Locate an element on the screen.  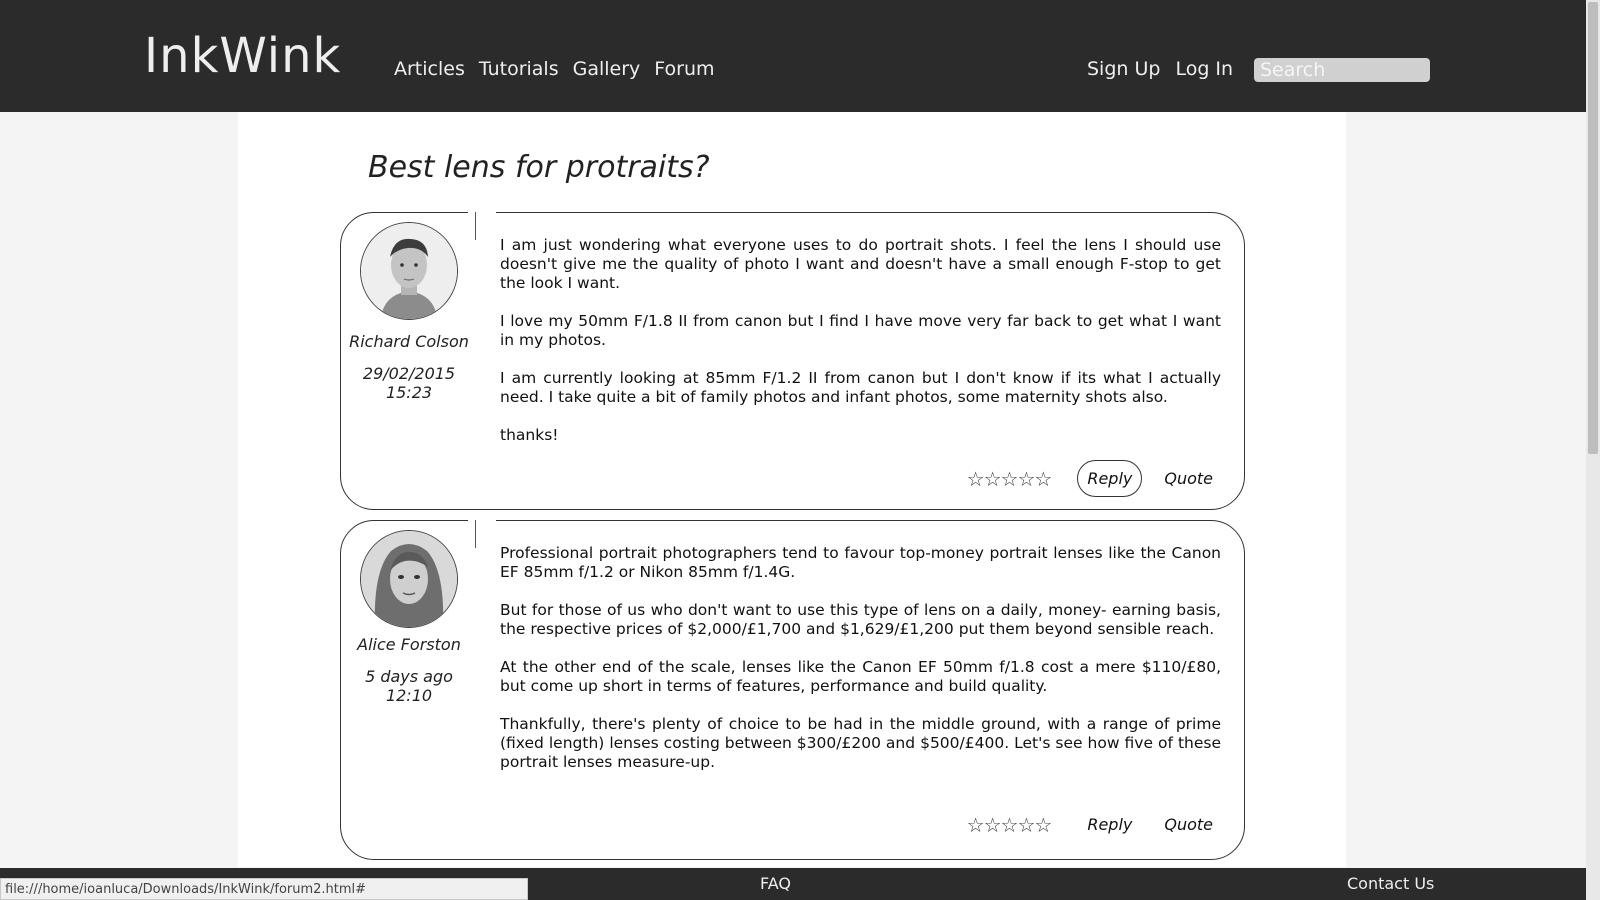
main-nav: Articles Tutorials Gallery Forum is located at coordinates (554, 69).